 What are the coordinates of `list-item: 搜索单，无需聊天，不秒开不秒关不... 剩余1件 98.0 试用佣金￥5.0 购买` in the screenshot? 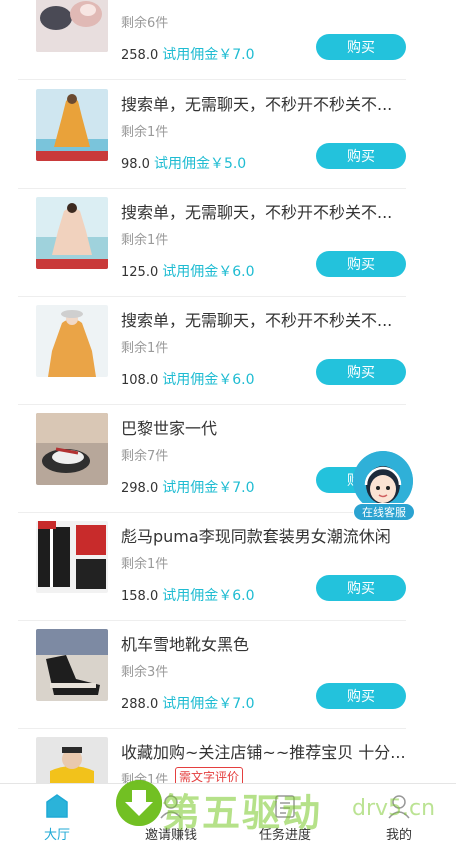 It's located at (212, 135).